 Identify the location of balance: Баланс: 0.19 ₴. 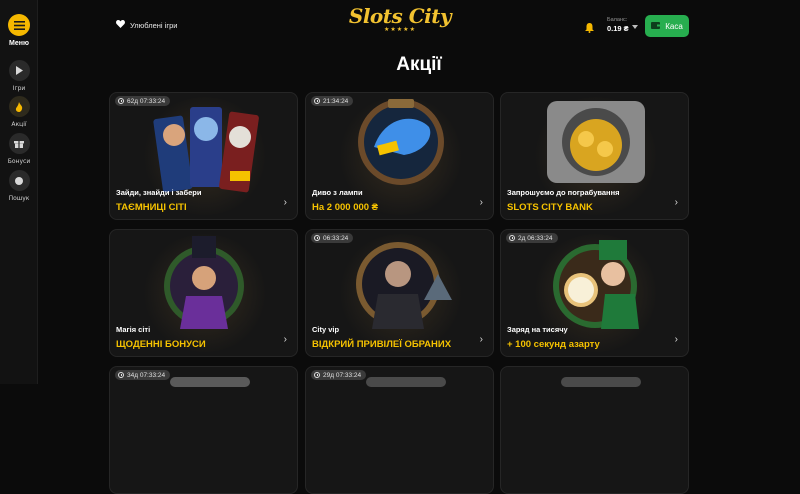
(618, 25).